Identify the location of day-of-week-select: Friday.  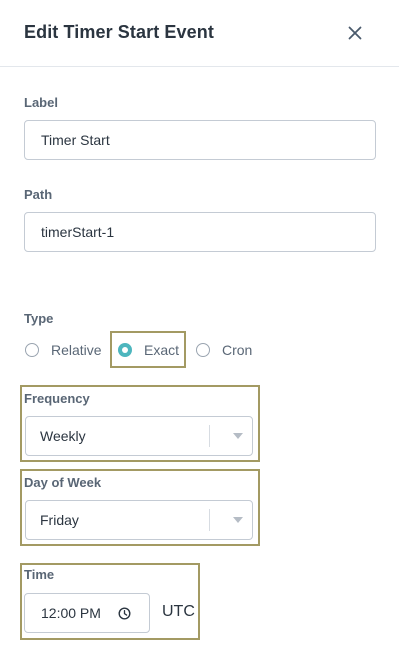
(139, 520).